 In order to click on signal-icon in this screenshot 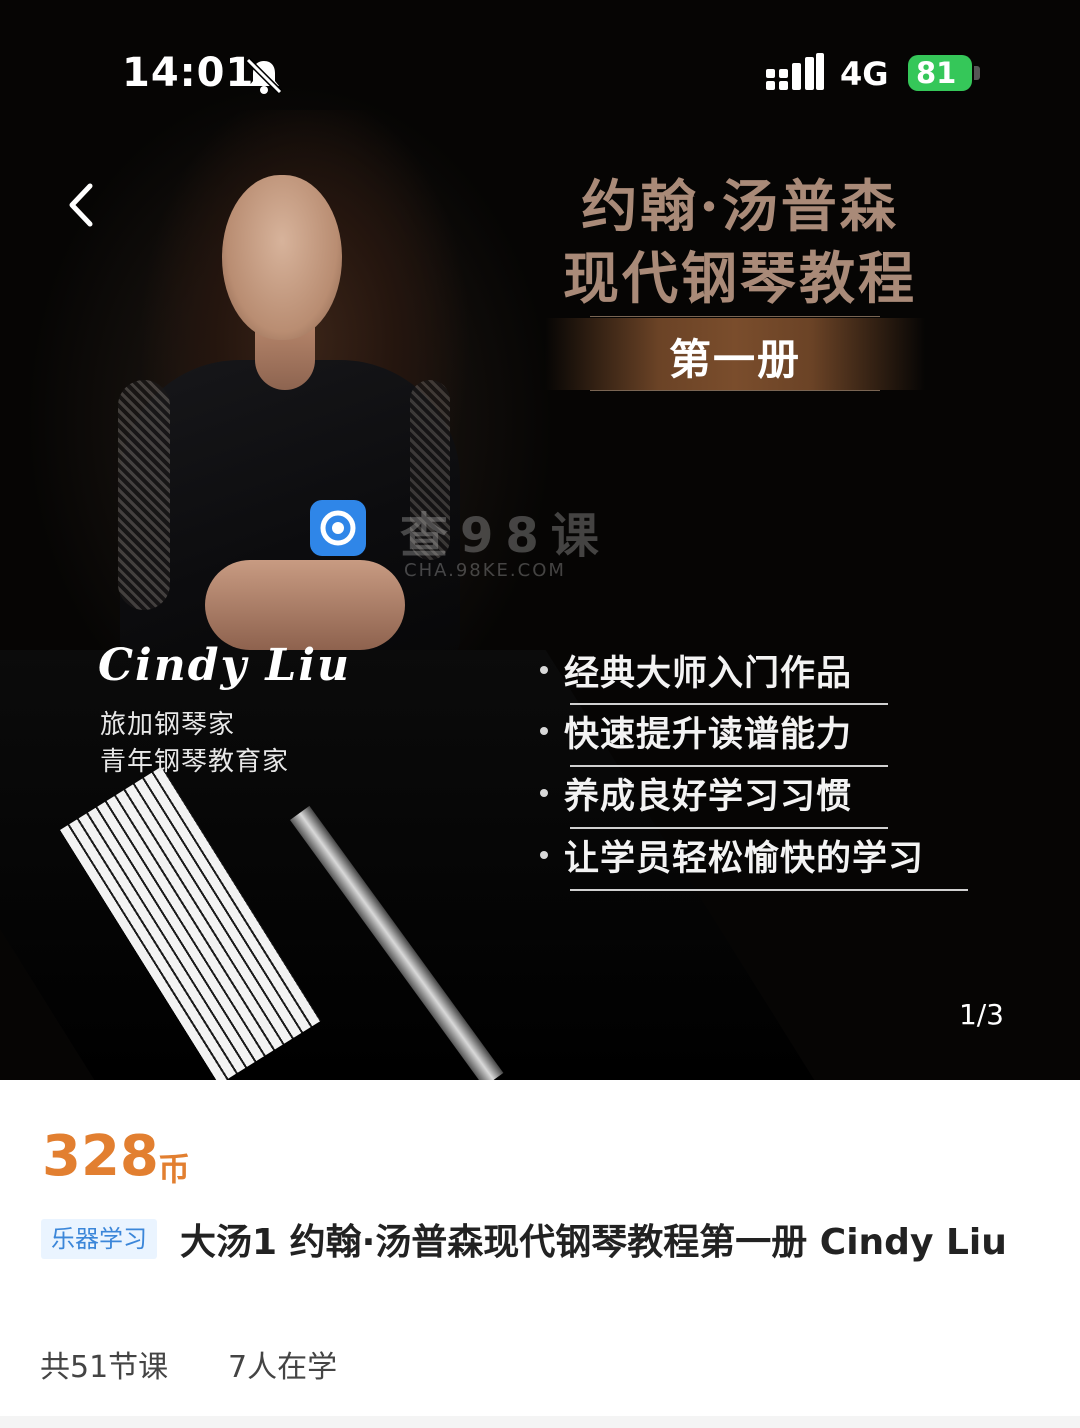, I will do `click(795, 71)`.